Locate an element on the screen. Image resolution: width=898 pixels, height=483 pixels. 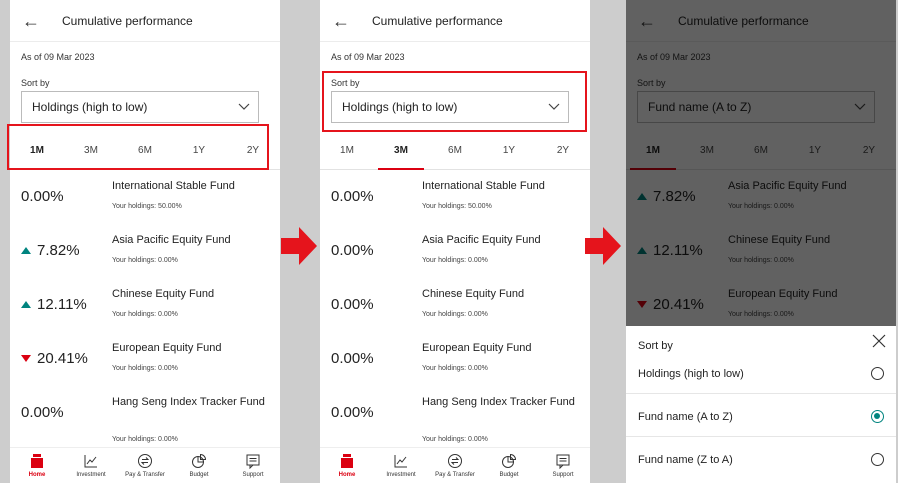
tab-1m: 1M is located at coordinates (347, 150).